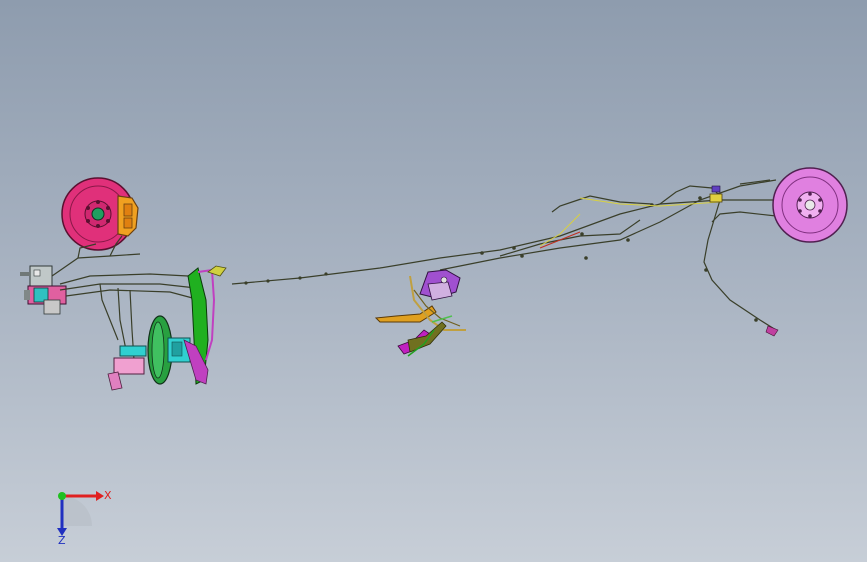 This screenshot has width=867, height=562. I want to click on abs-hydraulic-module, so click(43, 290).